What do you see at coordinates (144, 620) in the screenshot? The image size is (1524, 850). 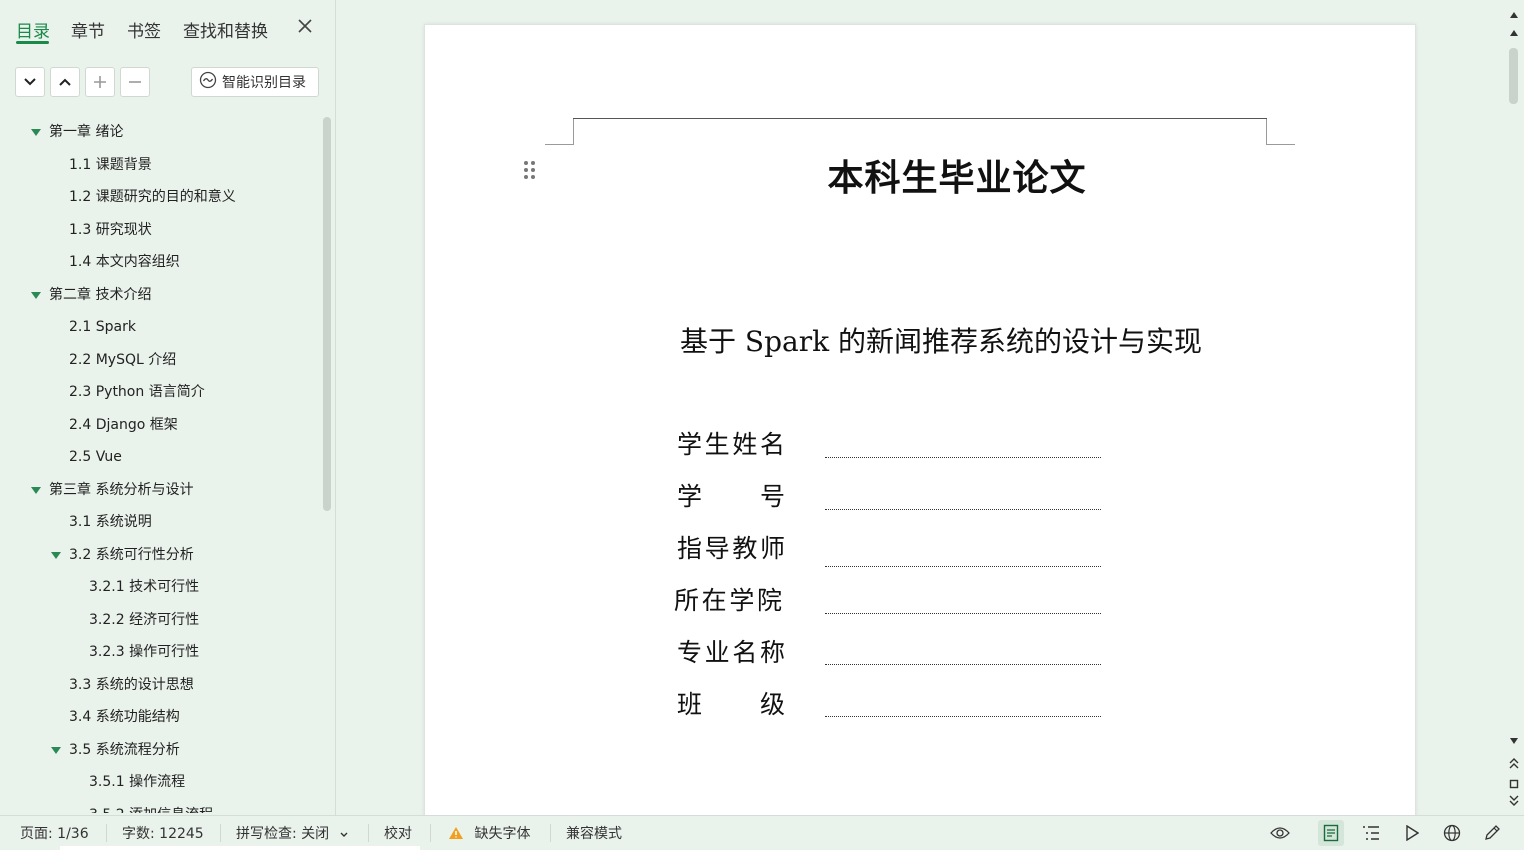 I see `toc-item: 3.2.2 经济可行性` at bounding box center [144, 620].